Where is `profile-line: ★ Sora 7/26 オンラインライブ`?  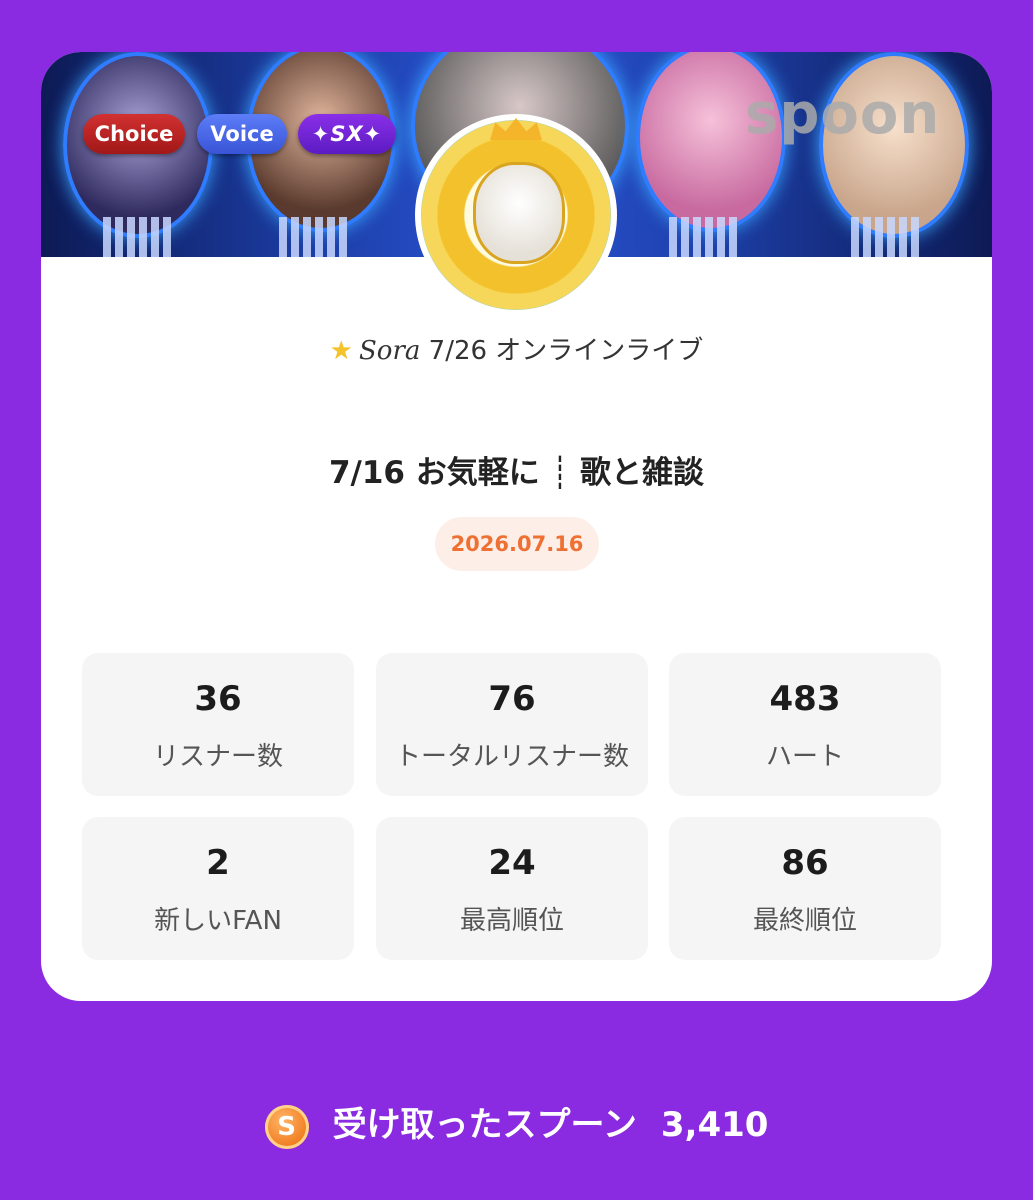
profile-line: ★ Sora 7/26 オンラインライブ is located at coordinates (516, 348).